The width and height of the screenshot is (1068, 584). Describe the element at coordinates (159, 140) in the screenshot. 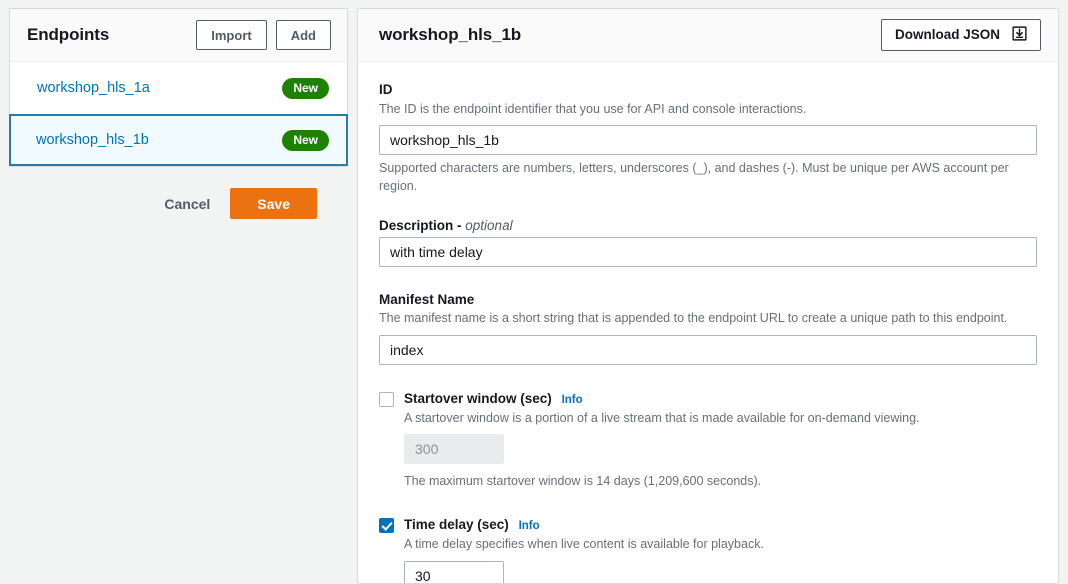

I see `endpoint-link: workshop_hls_1b` at that location.